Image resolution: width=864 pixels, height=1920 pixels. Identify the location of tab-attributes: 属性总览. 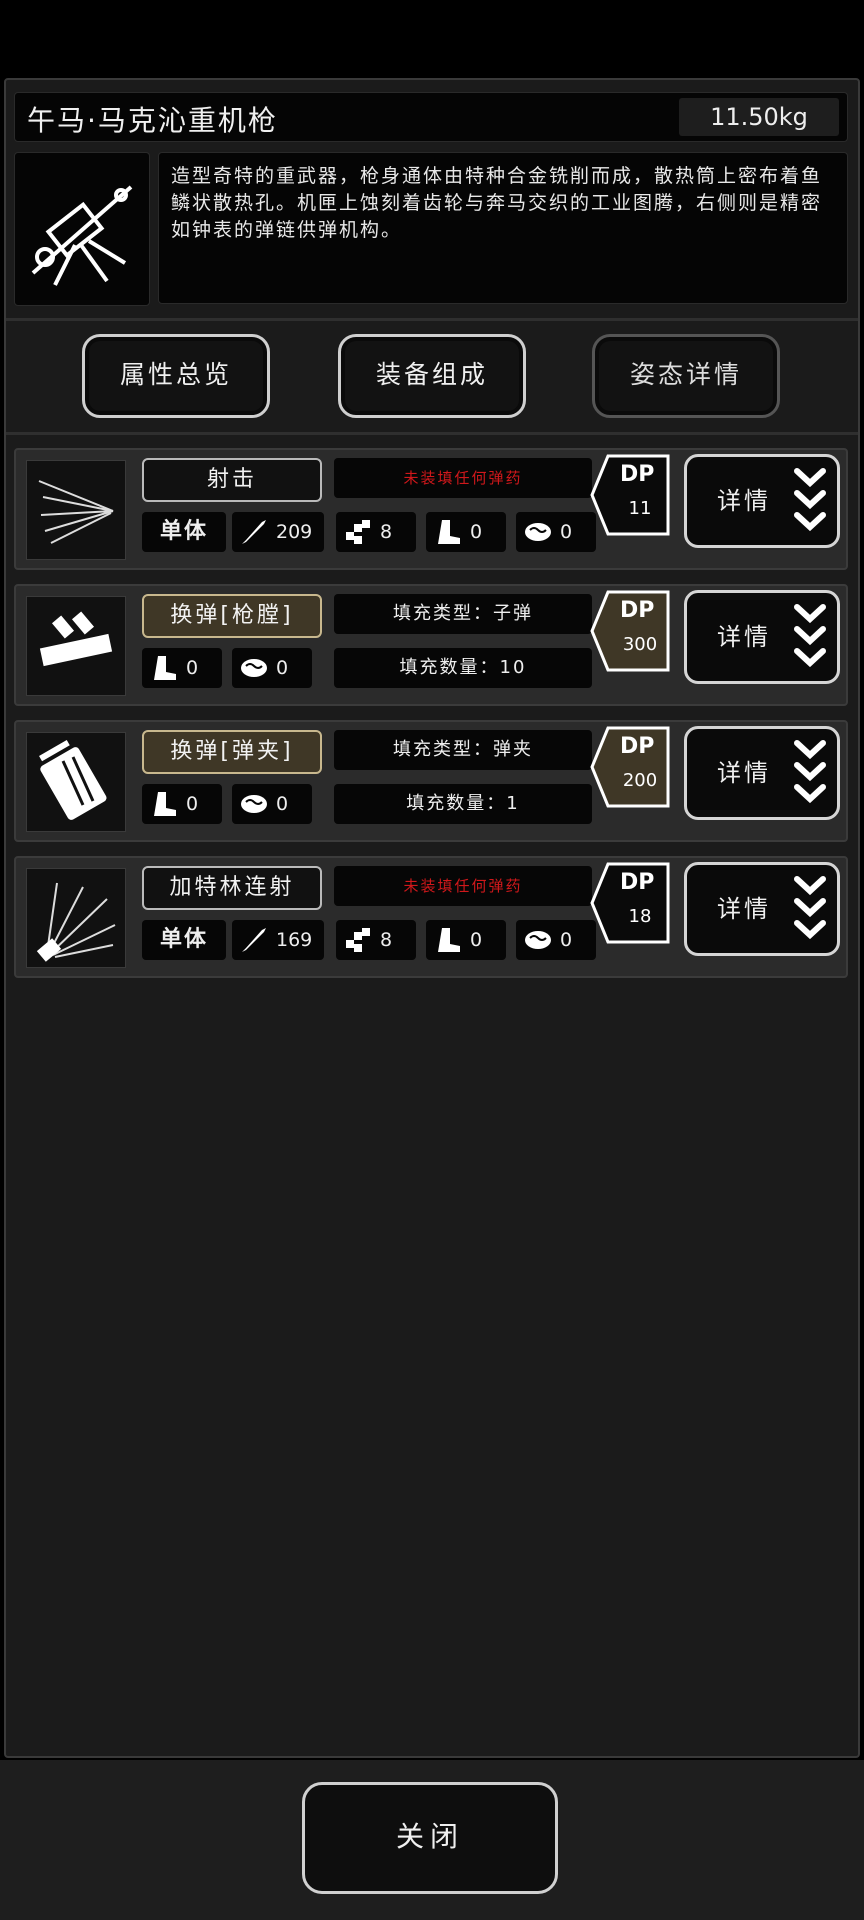
(176, 376).